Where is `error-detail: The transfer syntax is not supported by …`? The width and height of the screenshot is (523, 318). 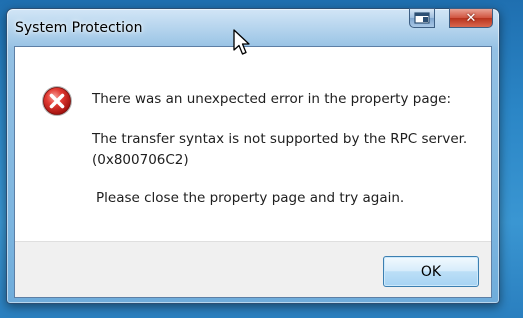 error-detail: The transfer syntax is not supported by … is located at coordinates (280, 139).